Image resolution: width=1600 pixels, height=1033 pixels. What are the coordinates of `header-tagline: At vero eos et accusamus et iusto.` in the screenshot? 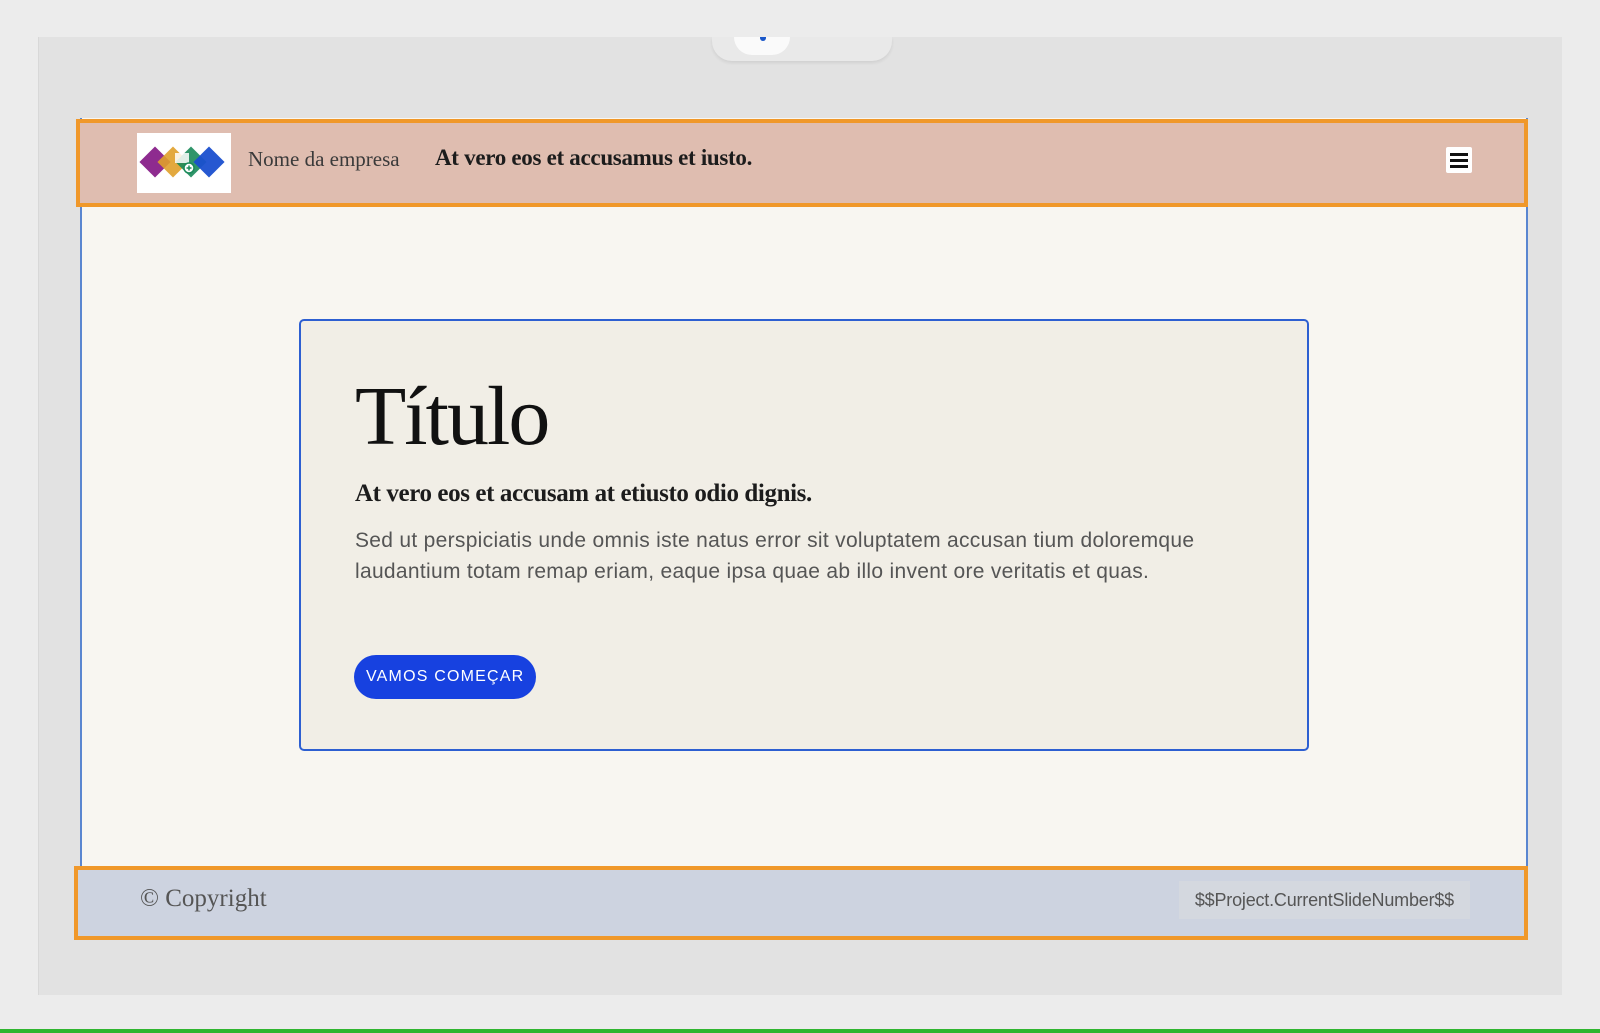 It's located at (594, 157).